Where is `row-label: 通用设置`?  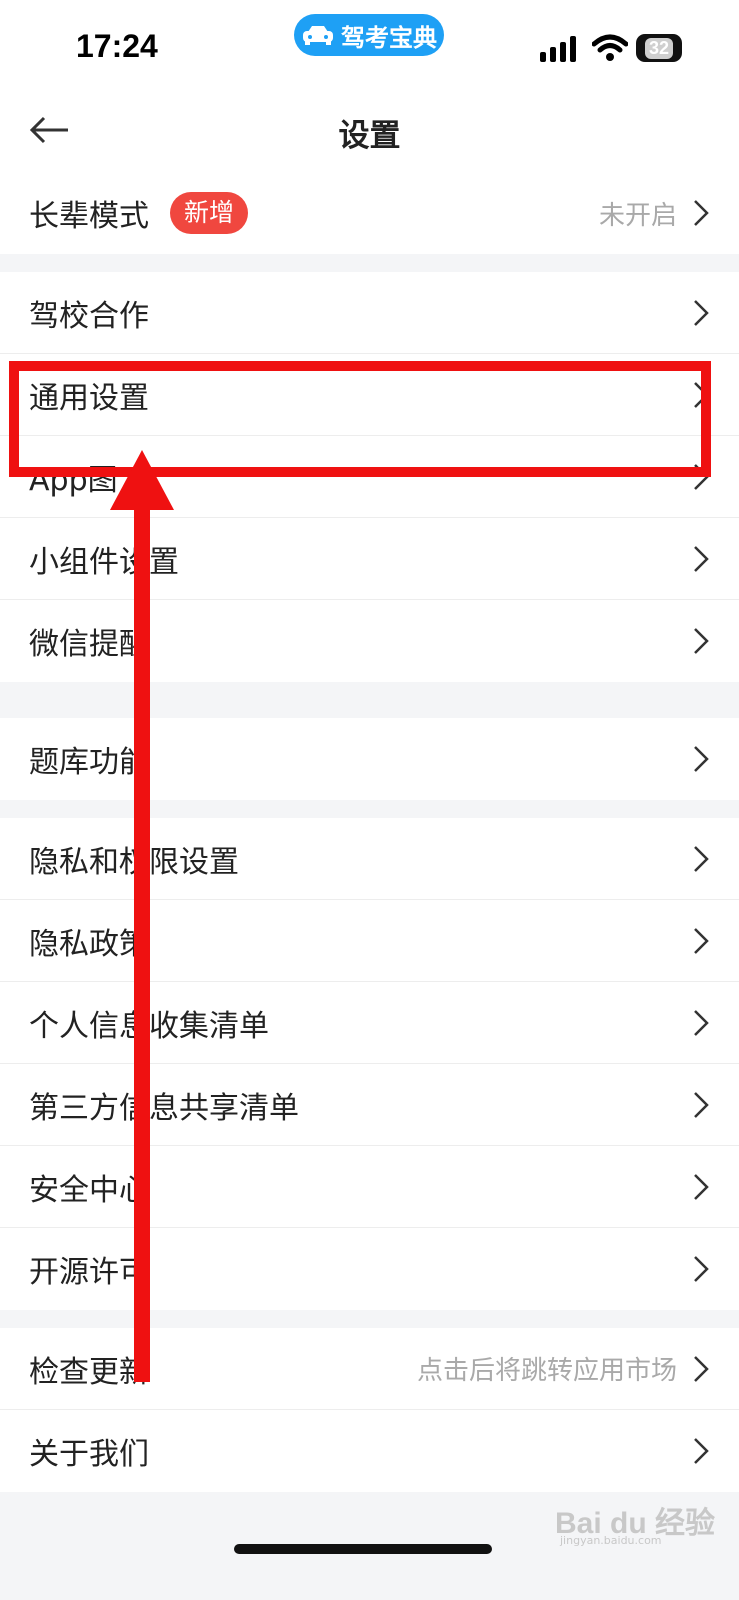 row-label: 通用设置 is located at coordinates (89, 398).